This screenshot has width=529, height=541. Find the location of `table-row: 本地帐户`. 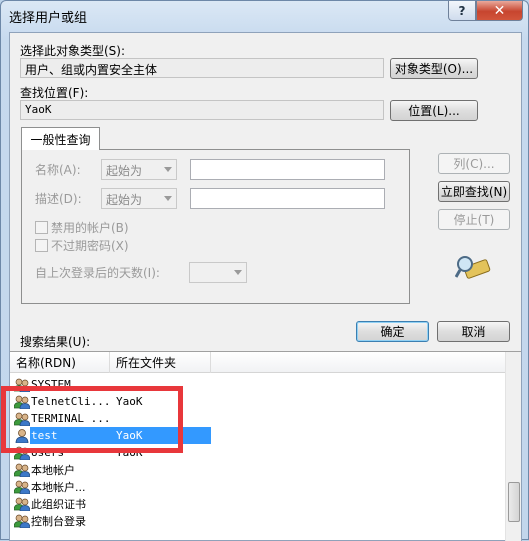

table-row: 本地帐户 is located at coordinates (257, 469).